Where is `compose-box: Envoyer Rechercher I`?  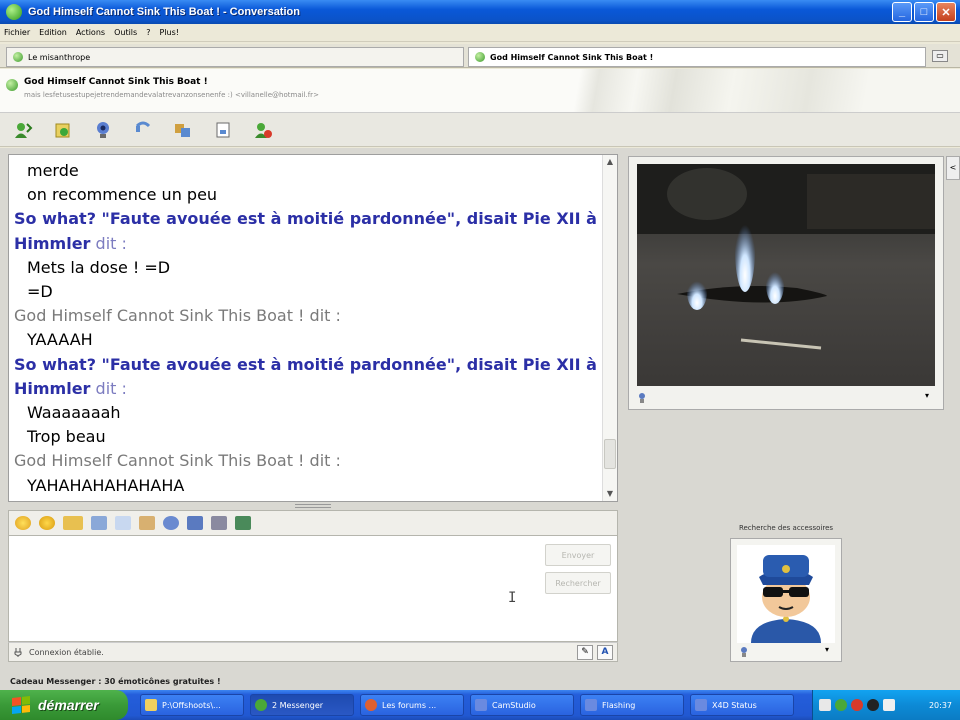
compose-box: Envoyer Rechercher I is located at coordinates (313, 589).